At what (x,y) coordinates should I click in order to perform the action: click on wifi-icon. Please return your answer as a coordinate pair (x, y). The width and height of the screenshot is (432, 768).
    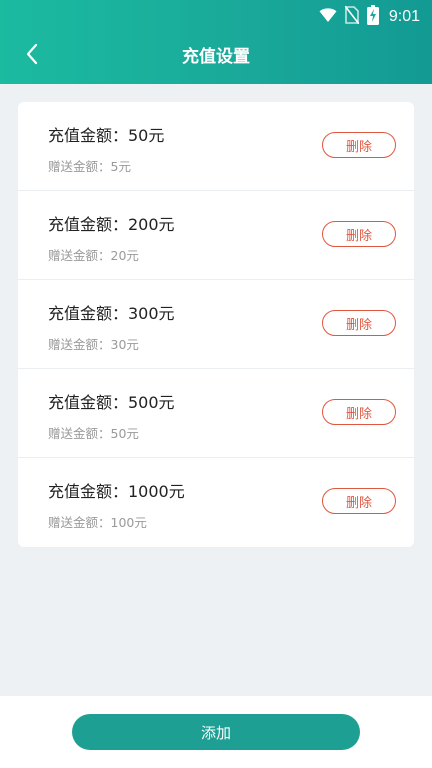
    Looking at the image, I should click on (328, 17).